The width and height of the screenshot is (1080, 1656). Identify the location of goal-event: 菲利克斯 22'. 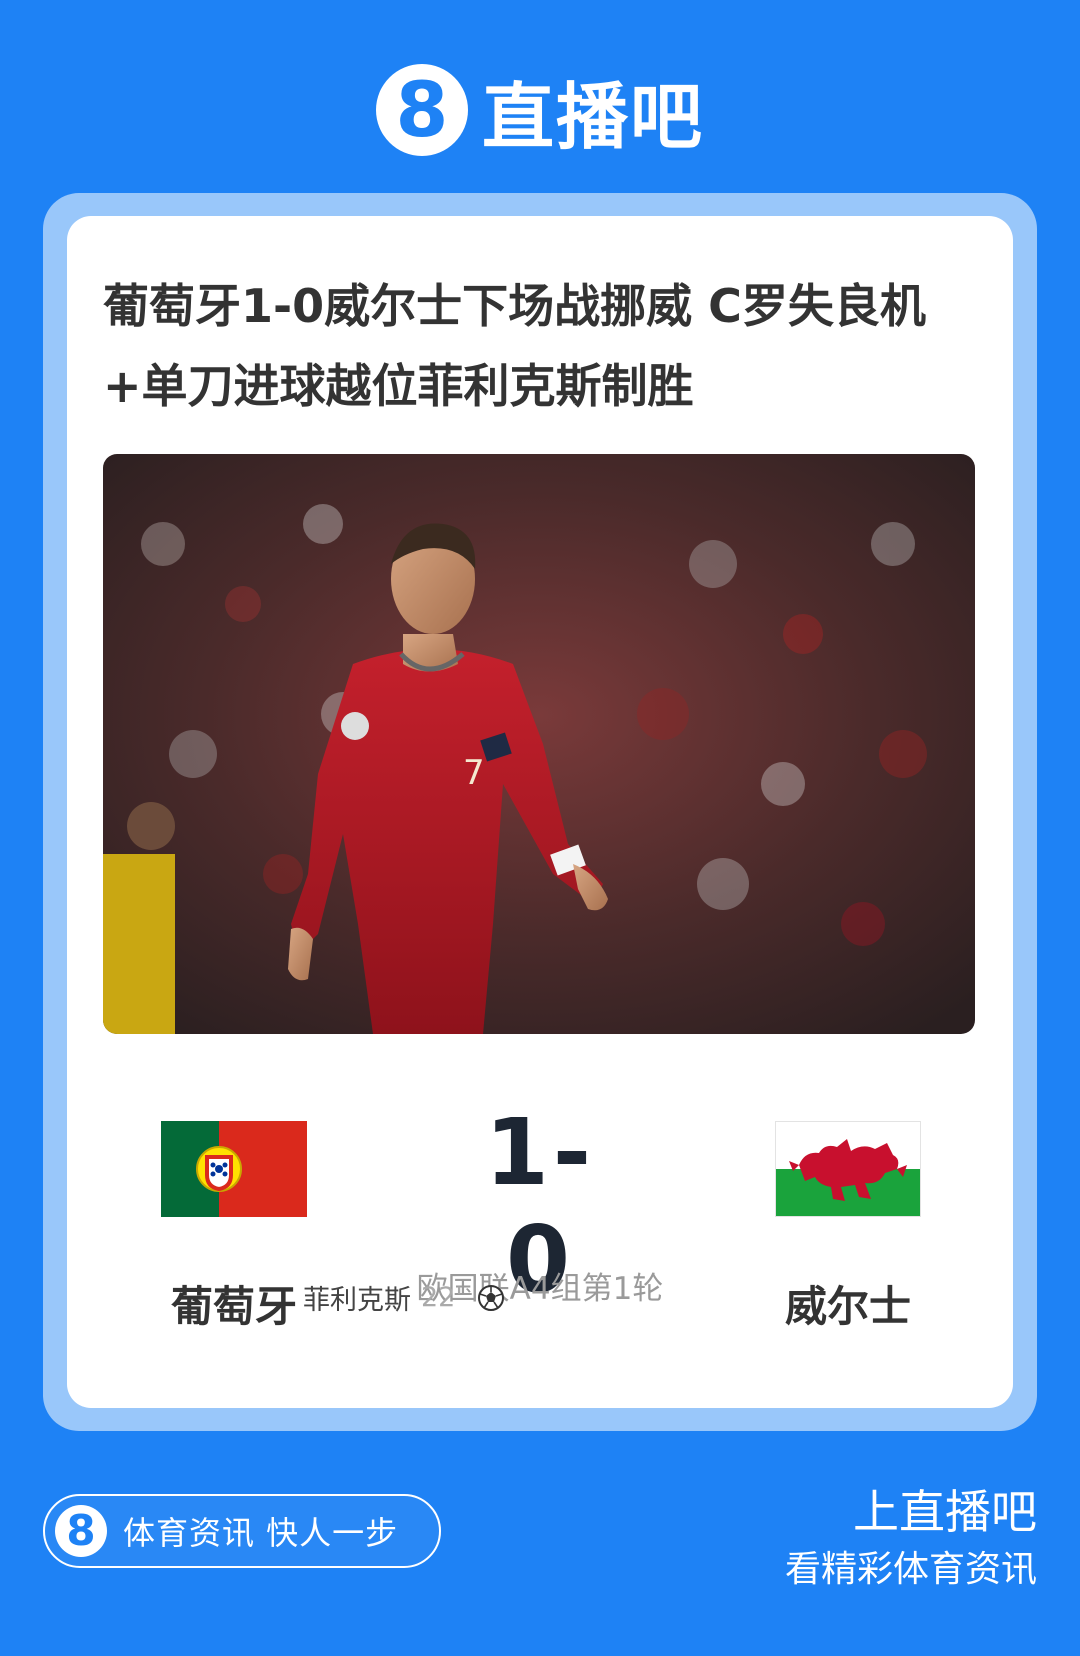
(404, 1297).